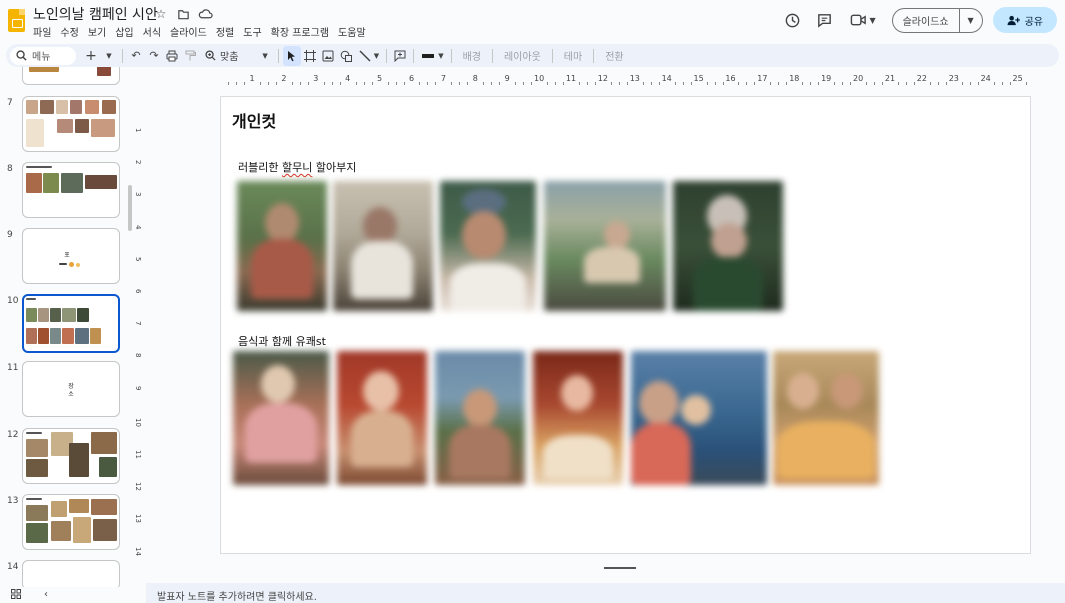 This screenshot has height=603, width=1065. Describe the element at coordinates (69, 31) in the screenshot. I see `menu-edit: 수정` at that location.